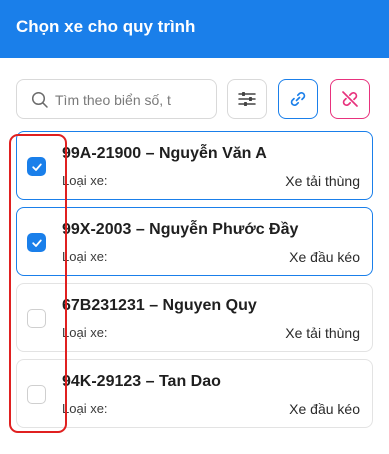 The image size is (389, 454). Describe the element at coordinates (134, 100) in the screenshot. I see `search-input` at that location.